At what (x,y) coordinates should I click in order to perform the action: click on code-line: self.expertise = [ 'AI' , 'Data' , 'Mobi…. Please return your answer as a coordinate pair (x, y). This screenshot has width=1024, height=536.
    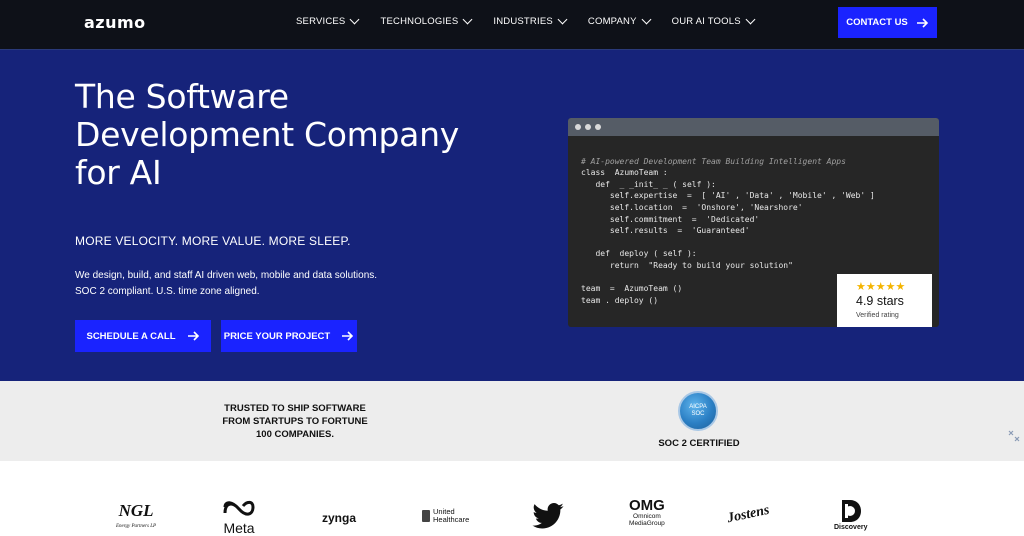
    Looking at the image, I should click on (728, 196).